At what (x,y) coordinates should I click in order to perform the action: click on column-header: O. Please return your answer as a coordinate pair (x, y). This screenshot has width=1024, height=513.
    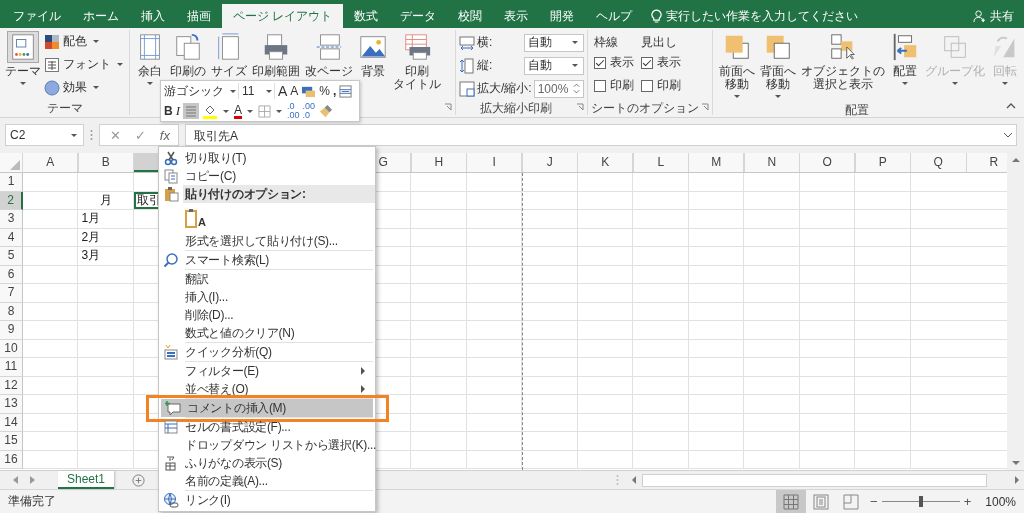
    Looking at the image, I should click on (828, 162).